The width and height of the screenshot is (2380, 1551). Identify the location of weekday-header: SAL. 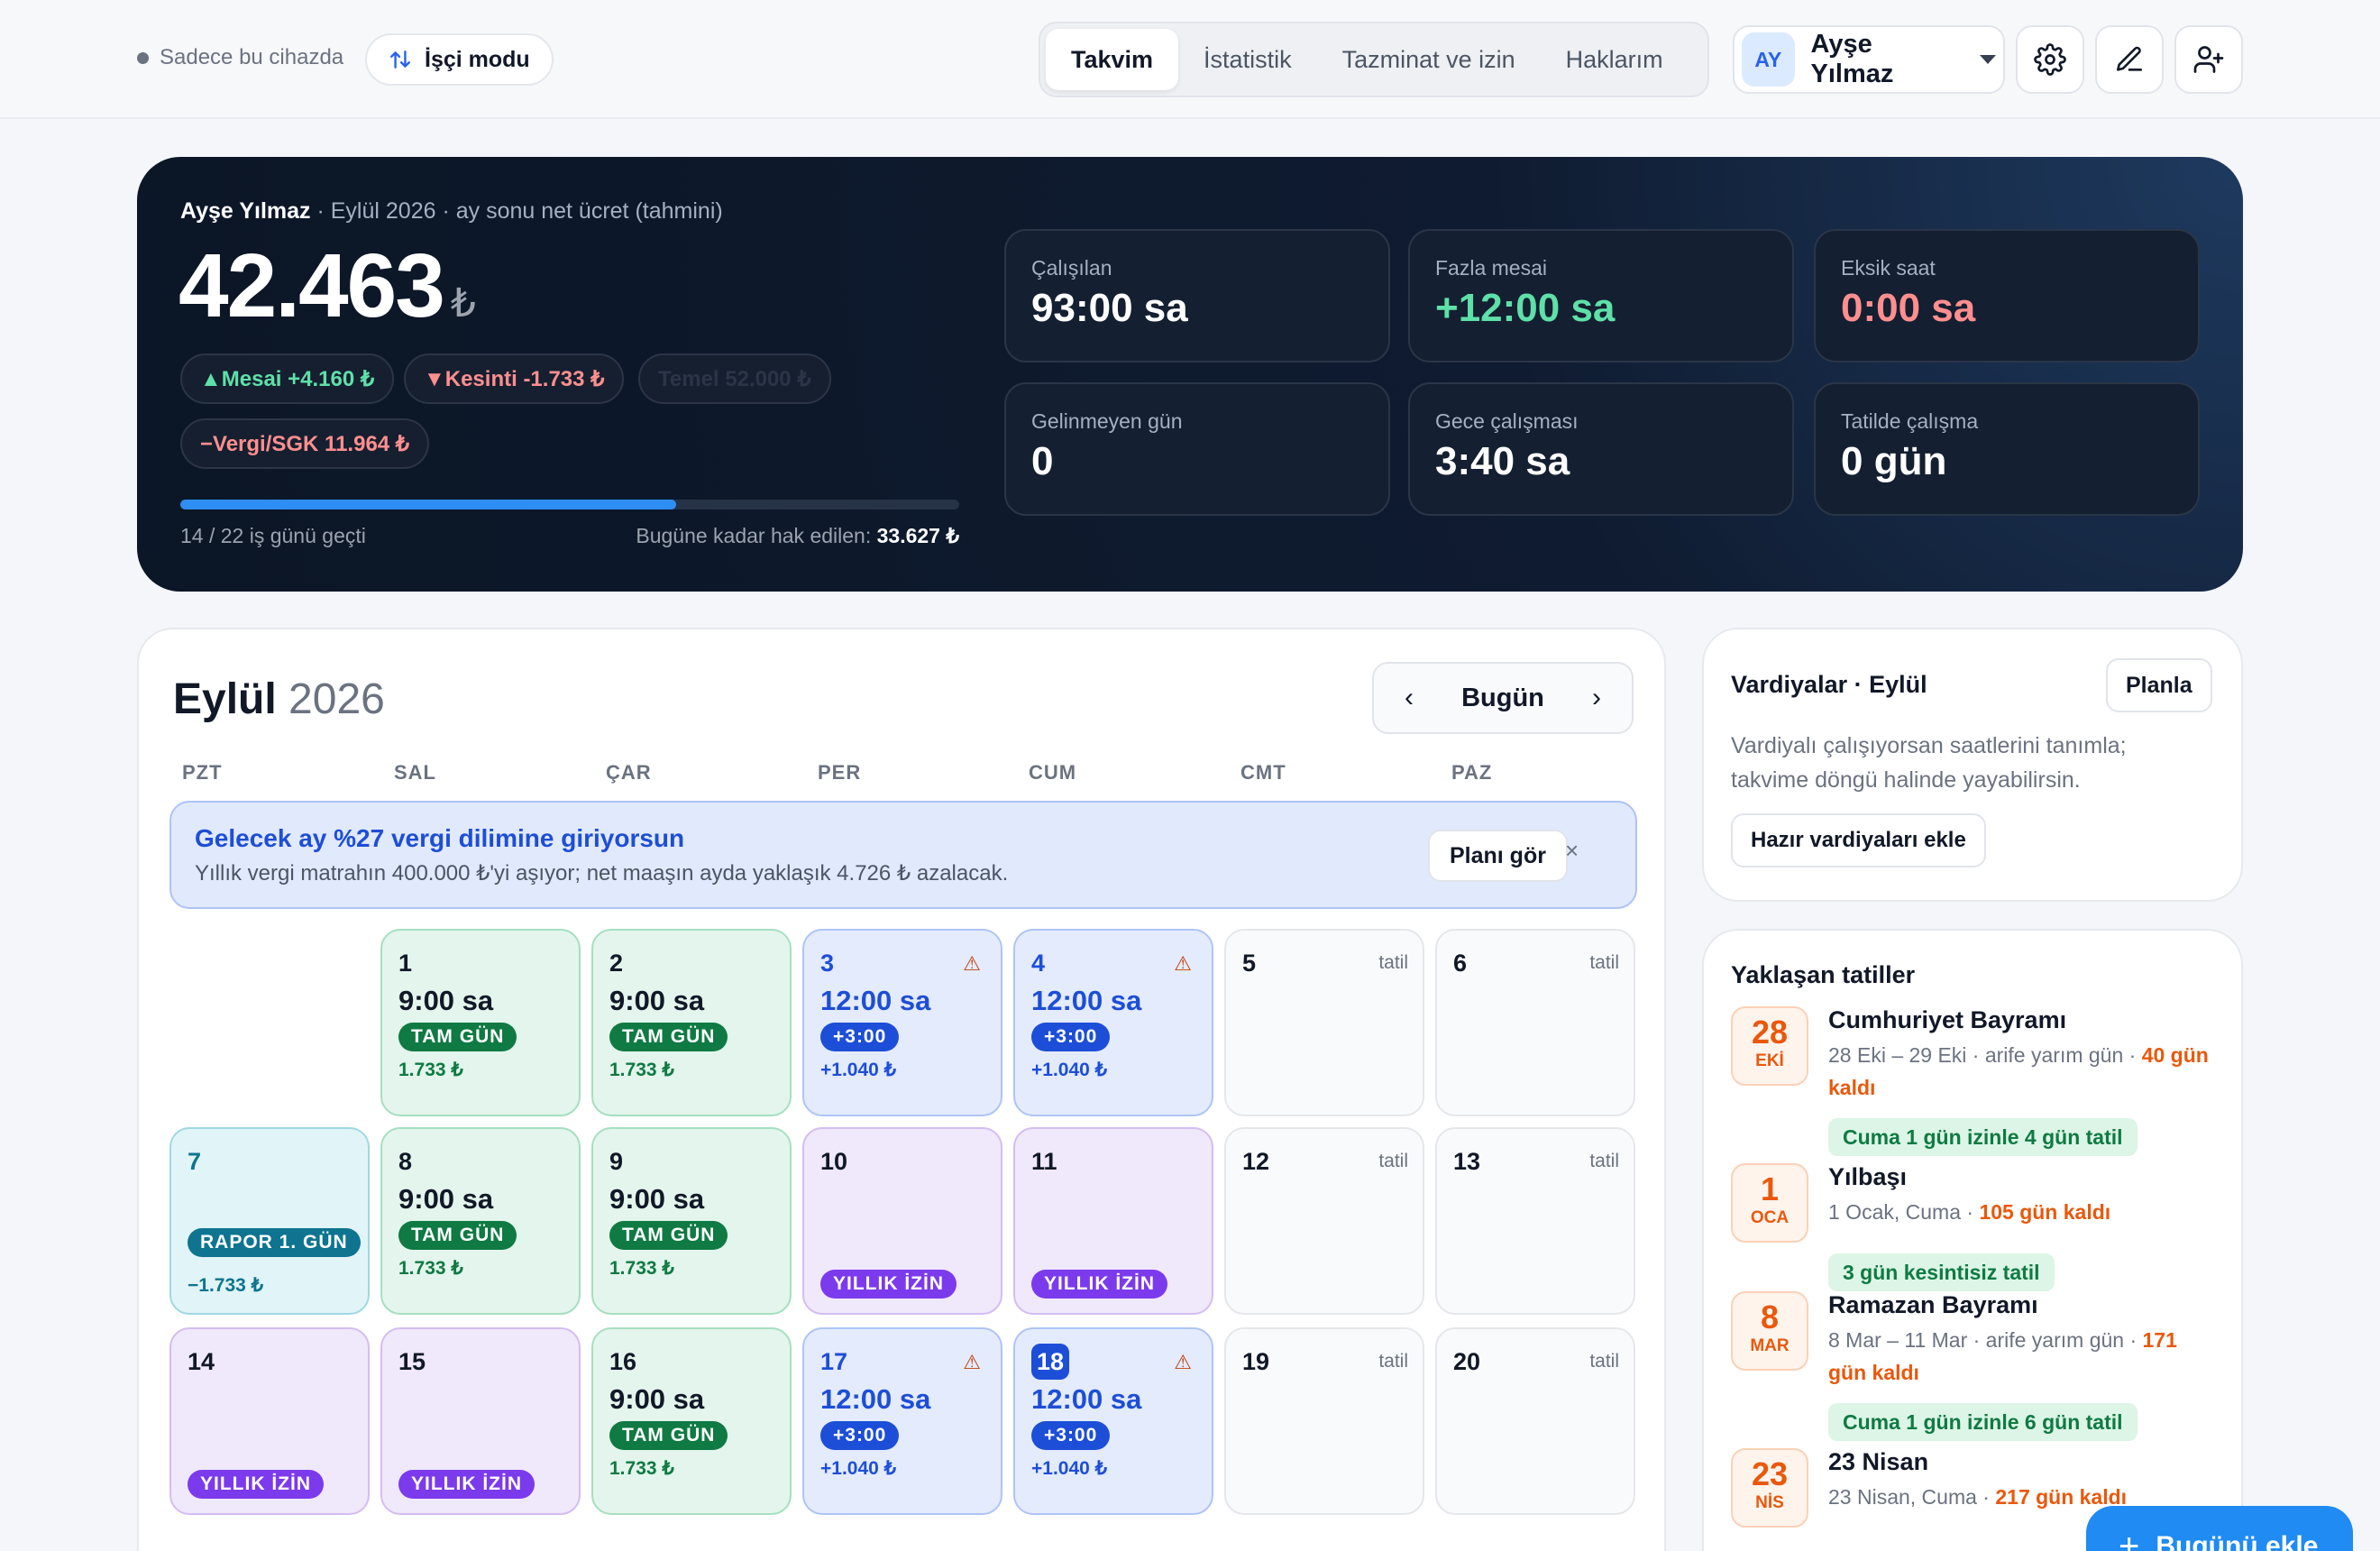
(415, 772).